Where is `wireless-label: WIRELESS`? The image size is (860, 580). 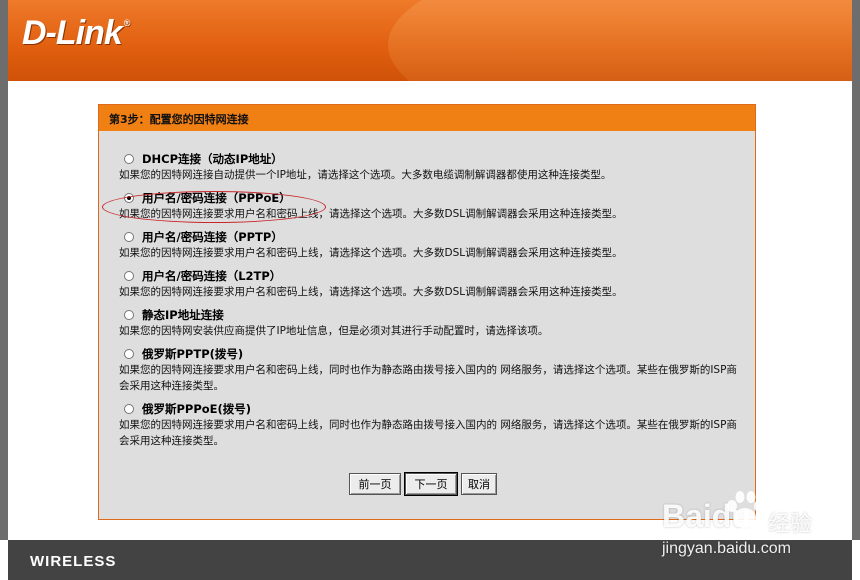
wireless-label: WIRELESS is located at coordinates (73, 561).